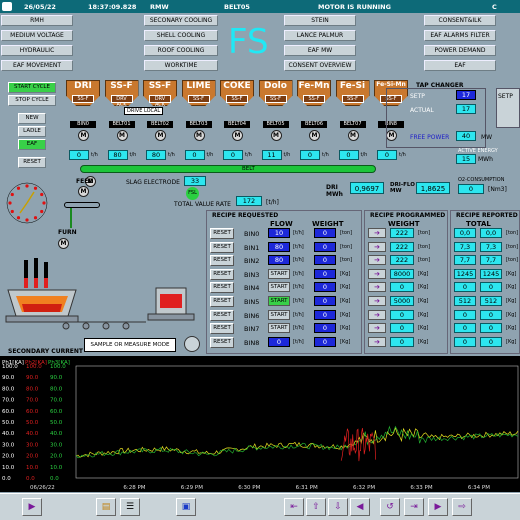 This screenshot has width=520, height=520. I want to click on recipe-reported-value: 0, so click(465, 287).